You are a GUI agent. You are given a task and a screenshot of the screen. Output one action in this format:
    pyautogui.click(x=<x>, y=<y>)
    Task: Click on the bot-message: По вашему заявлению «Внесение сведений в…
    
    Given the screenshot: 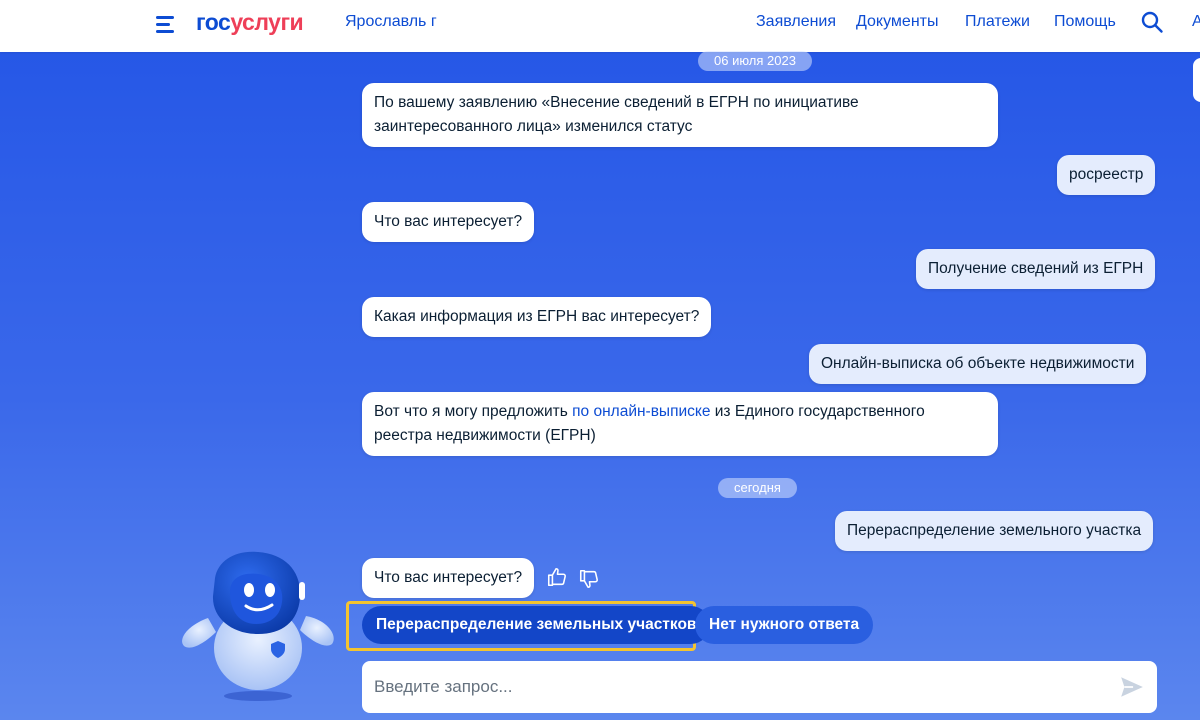 What is the action you would take?
    pyautogui.click(x=680, y=115)
    